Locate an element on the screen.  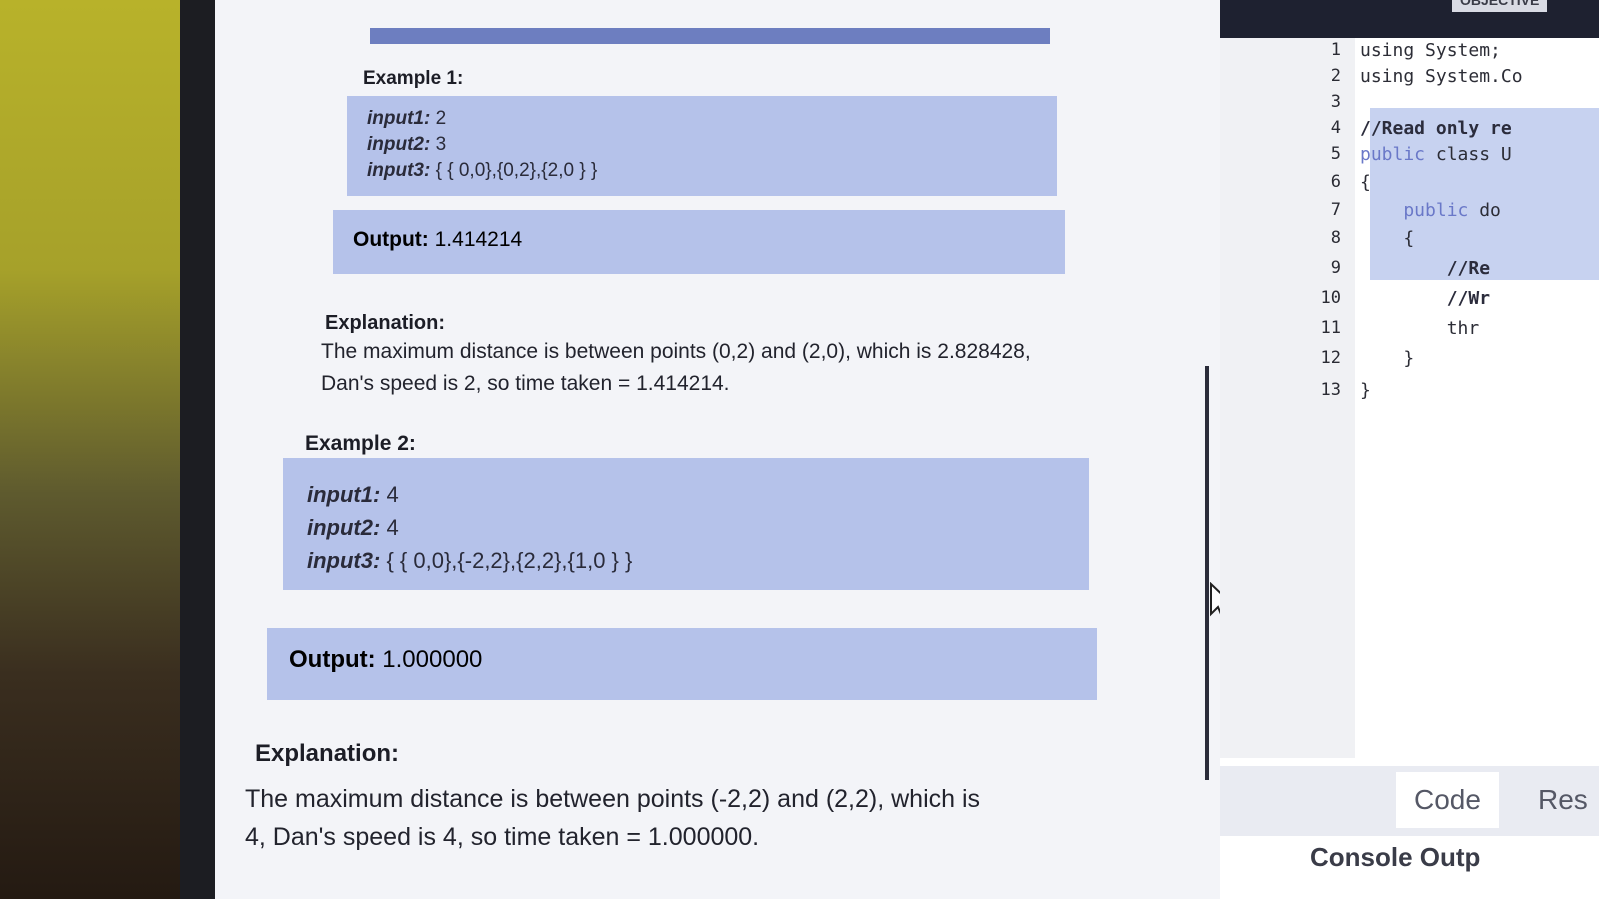
line-number: 10 is located at coordinates (1330, 298).